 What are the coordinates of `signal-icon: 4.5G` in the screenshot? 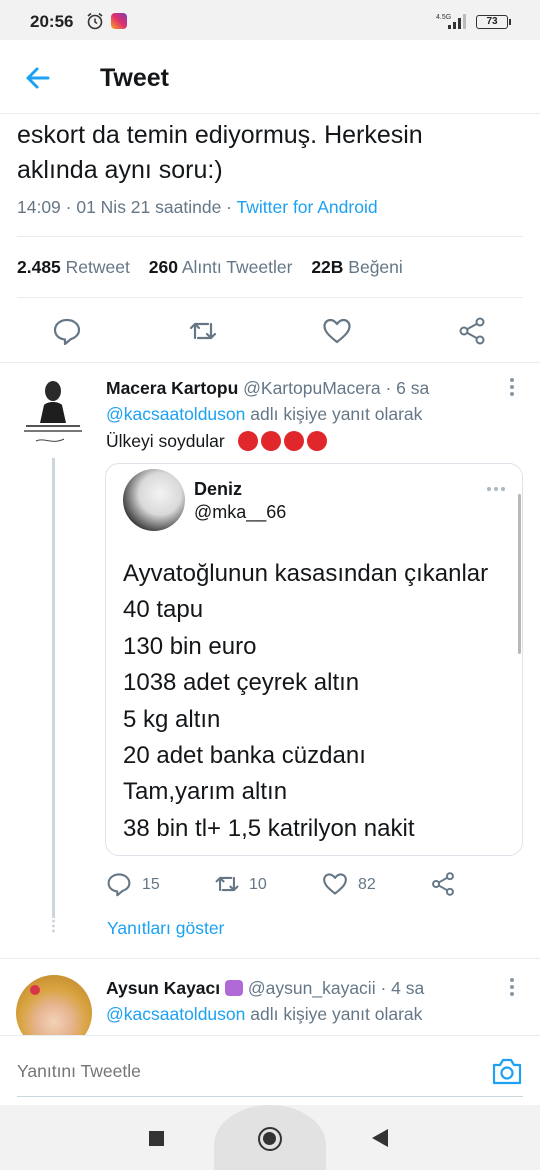 It's located at (451, 21).